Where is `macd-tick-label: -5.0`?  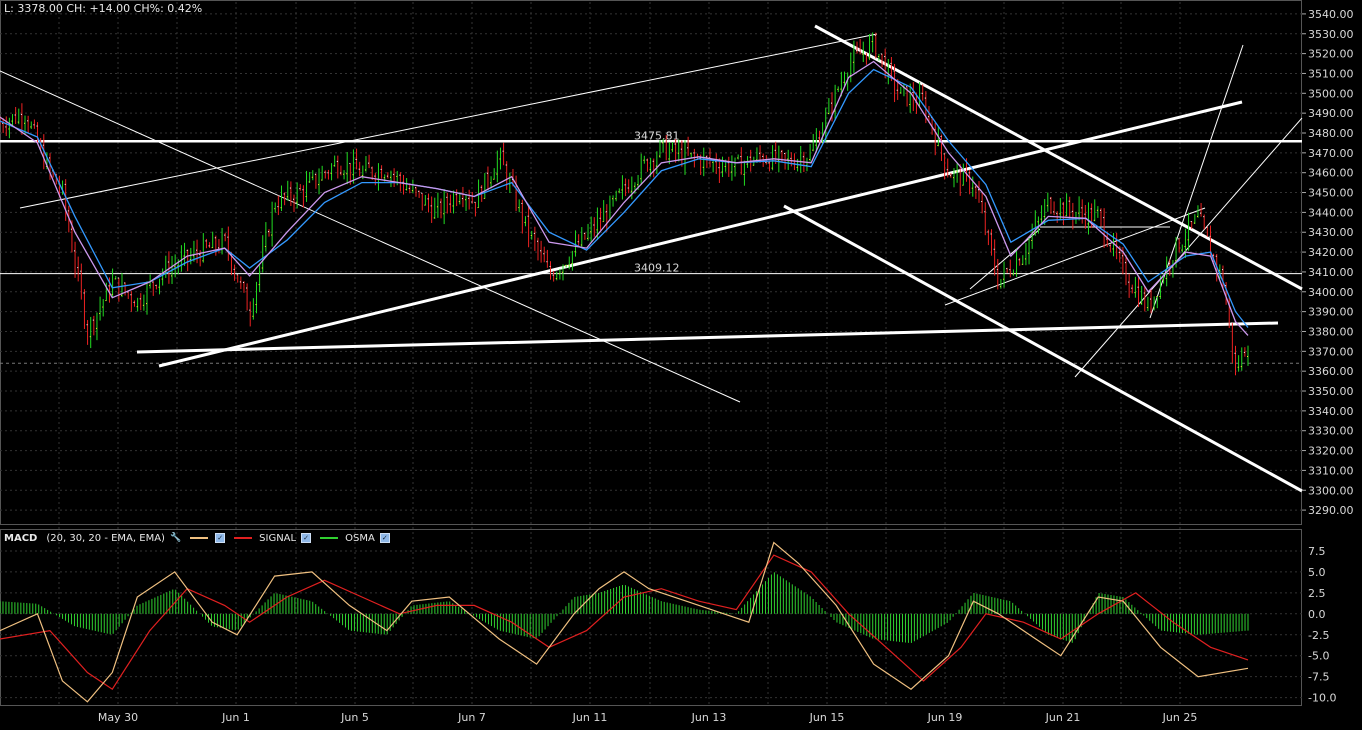
macd-tick-label: -5.0 is located at coordinates (1318, 656).